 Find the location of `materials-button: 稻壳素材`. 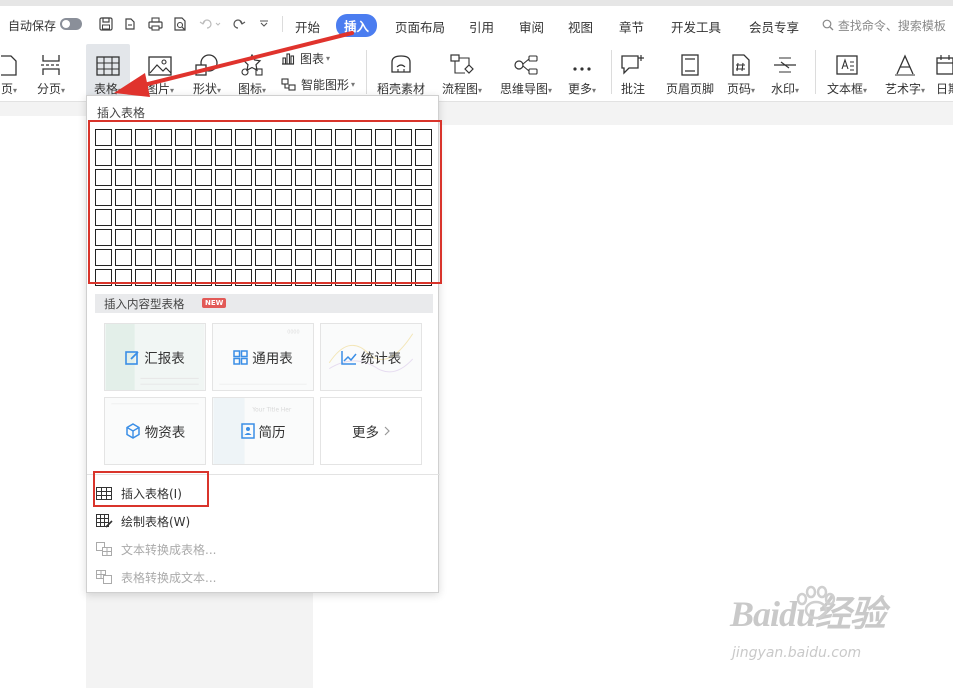

materials-button: 稻壳素材 is located at coordinates (401, 72).